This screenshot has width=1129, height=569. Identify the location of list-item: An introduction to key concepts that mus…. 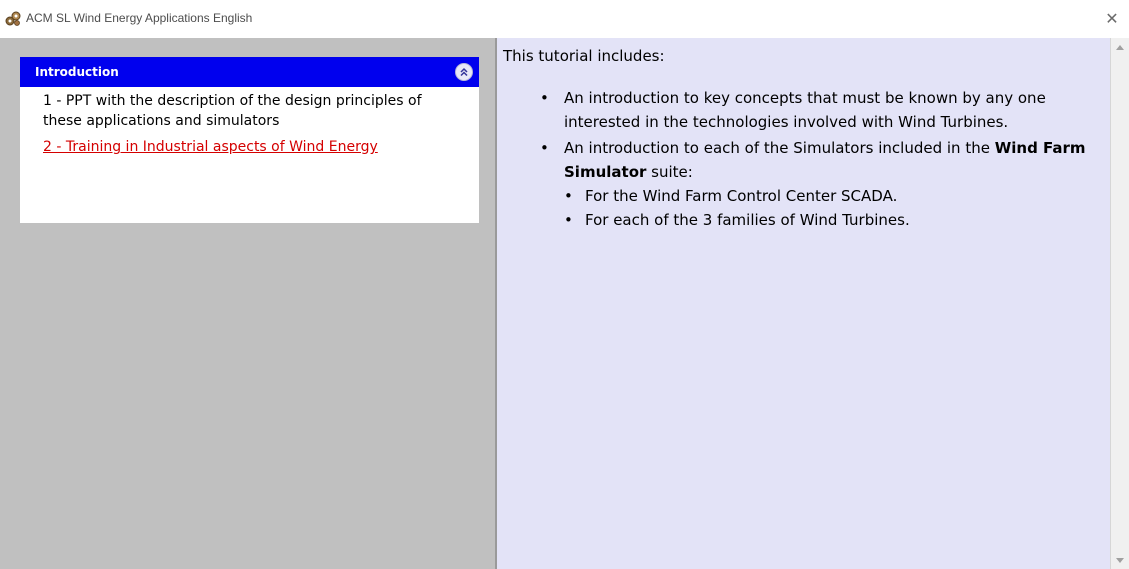
(822, 110).